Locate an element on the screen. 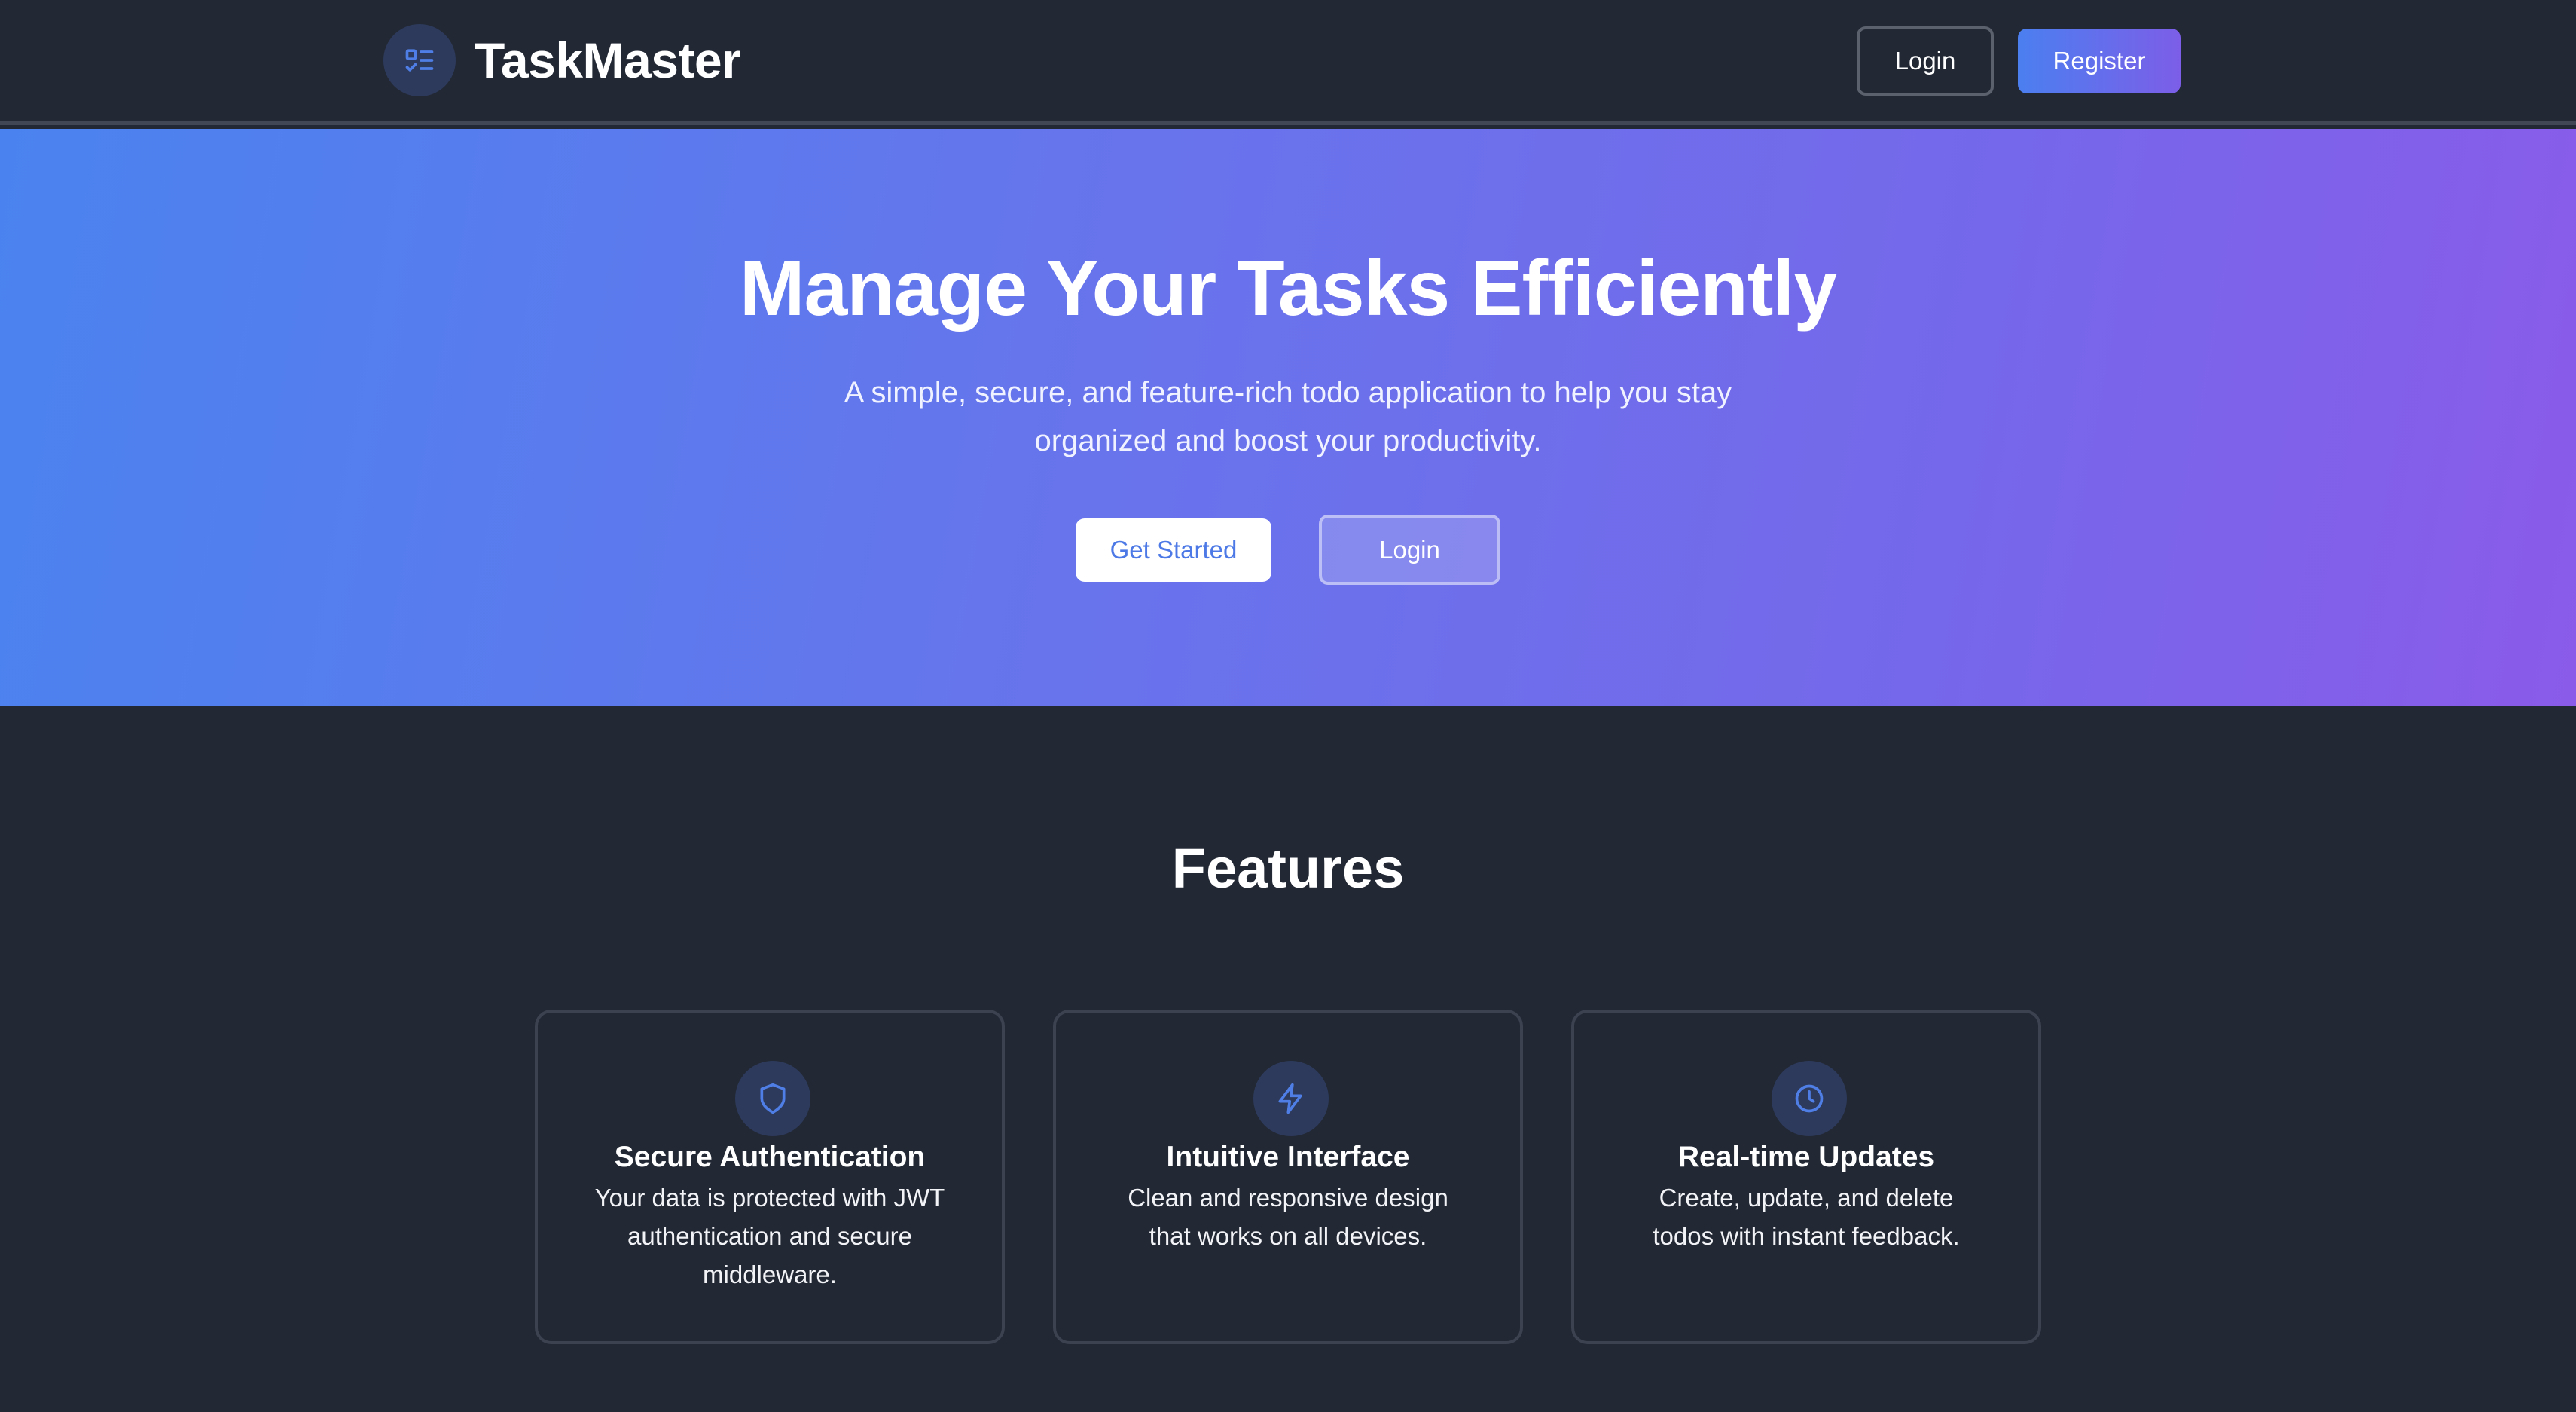  feature-card-title: Real-time Updates is located at coordinates (1806, 1157).